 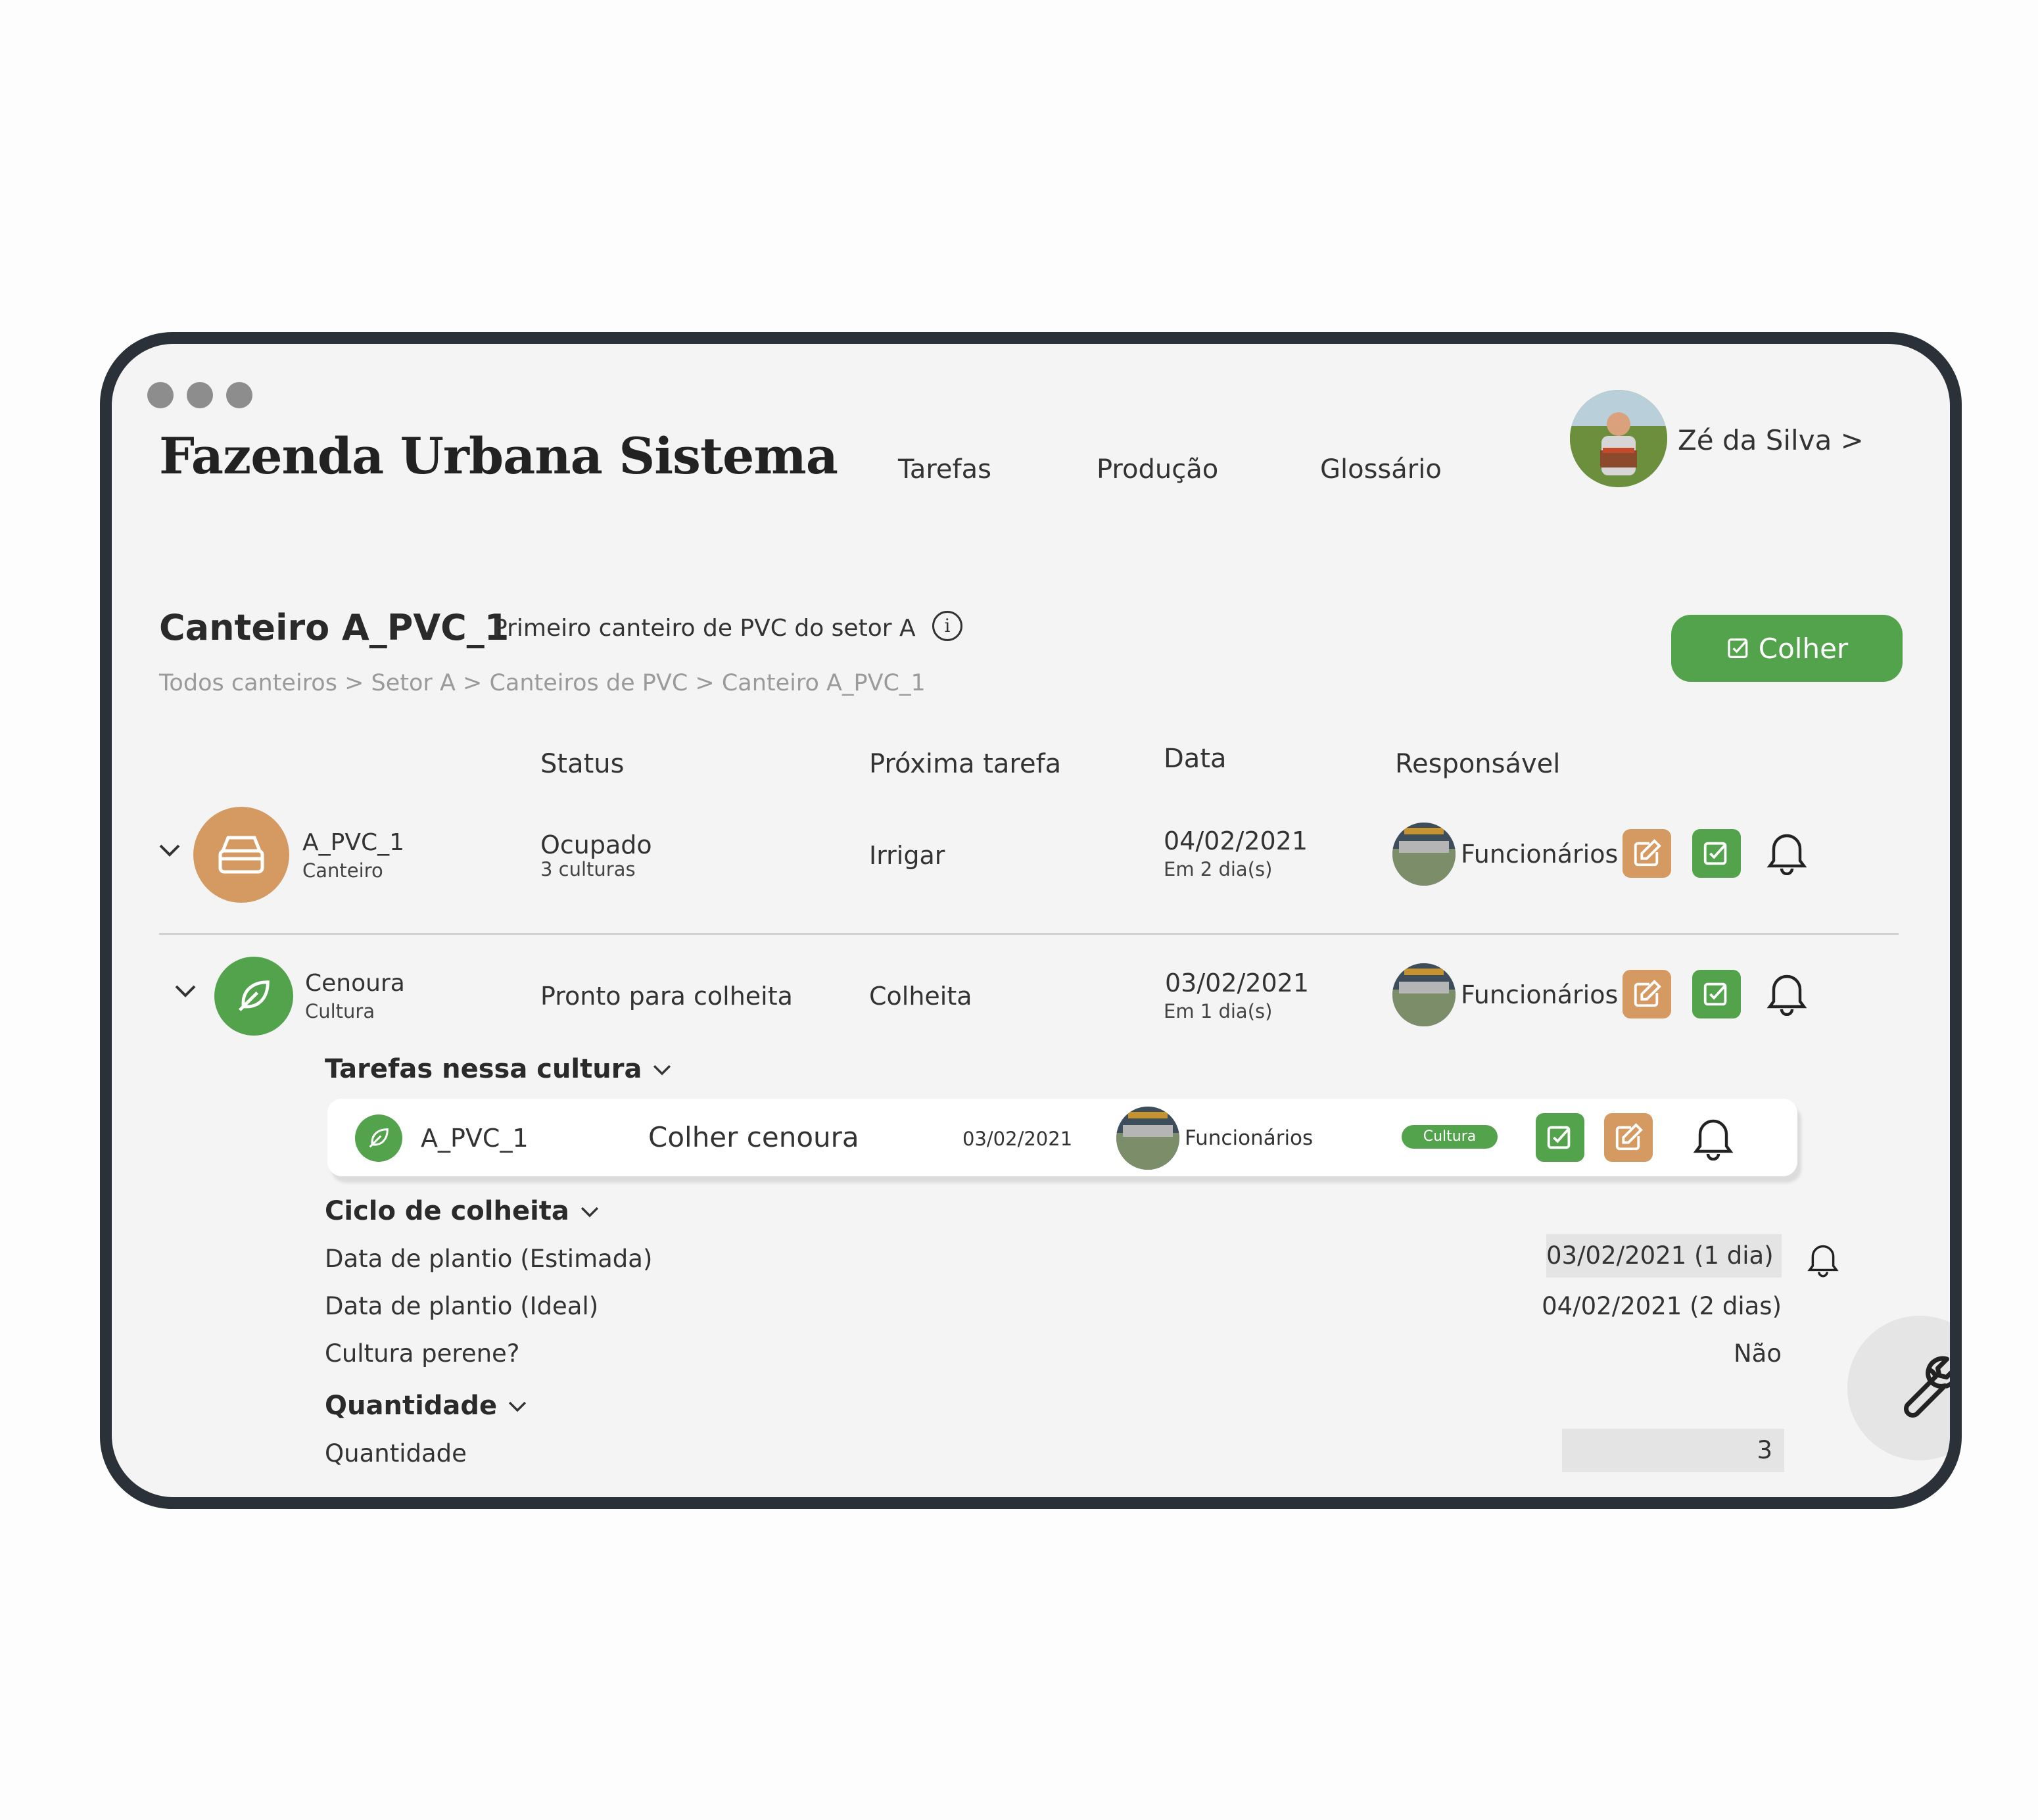 I want to click on row-status: Pronto para colheita, so click(x=667, y=996).